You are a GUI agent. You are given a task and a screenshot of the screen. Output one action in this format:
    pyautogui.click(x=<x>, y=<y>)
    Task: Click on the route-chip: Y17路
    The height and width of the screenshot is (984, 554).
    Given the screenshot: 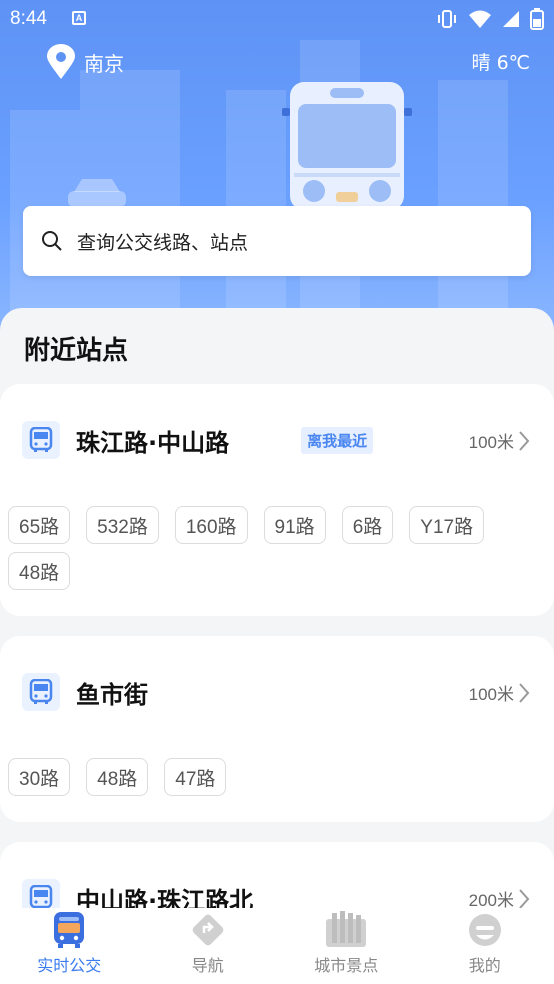 What is the action you would take?
    pyautogui.click(x=447, y=525)
    